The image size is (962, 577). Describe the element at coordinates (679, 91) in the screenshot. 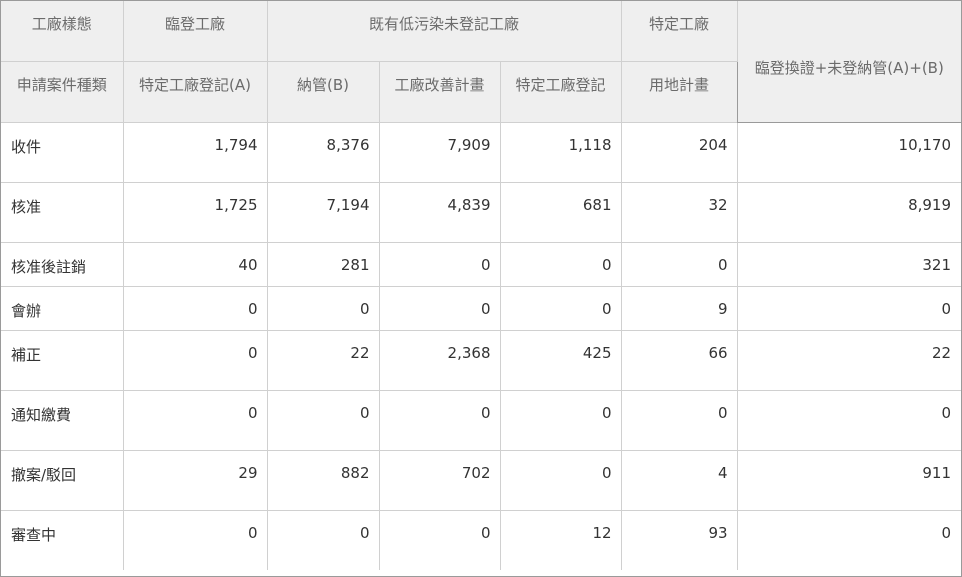

I see `header-land-use-plan: 用地計畫` at that location.